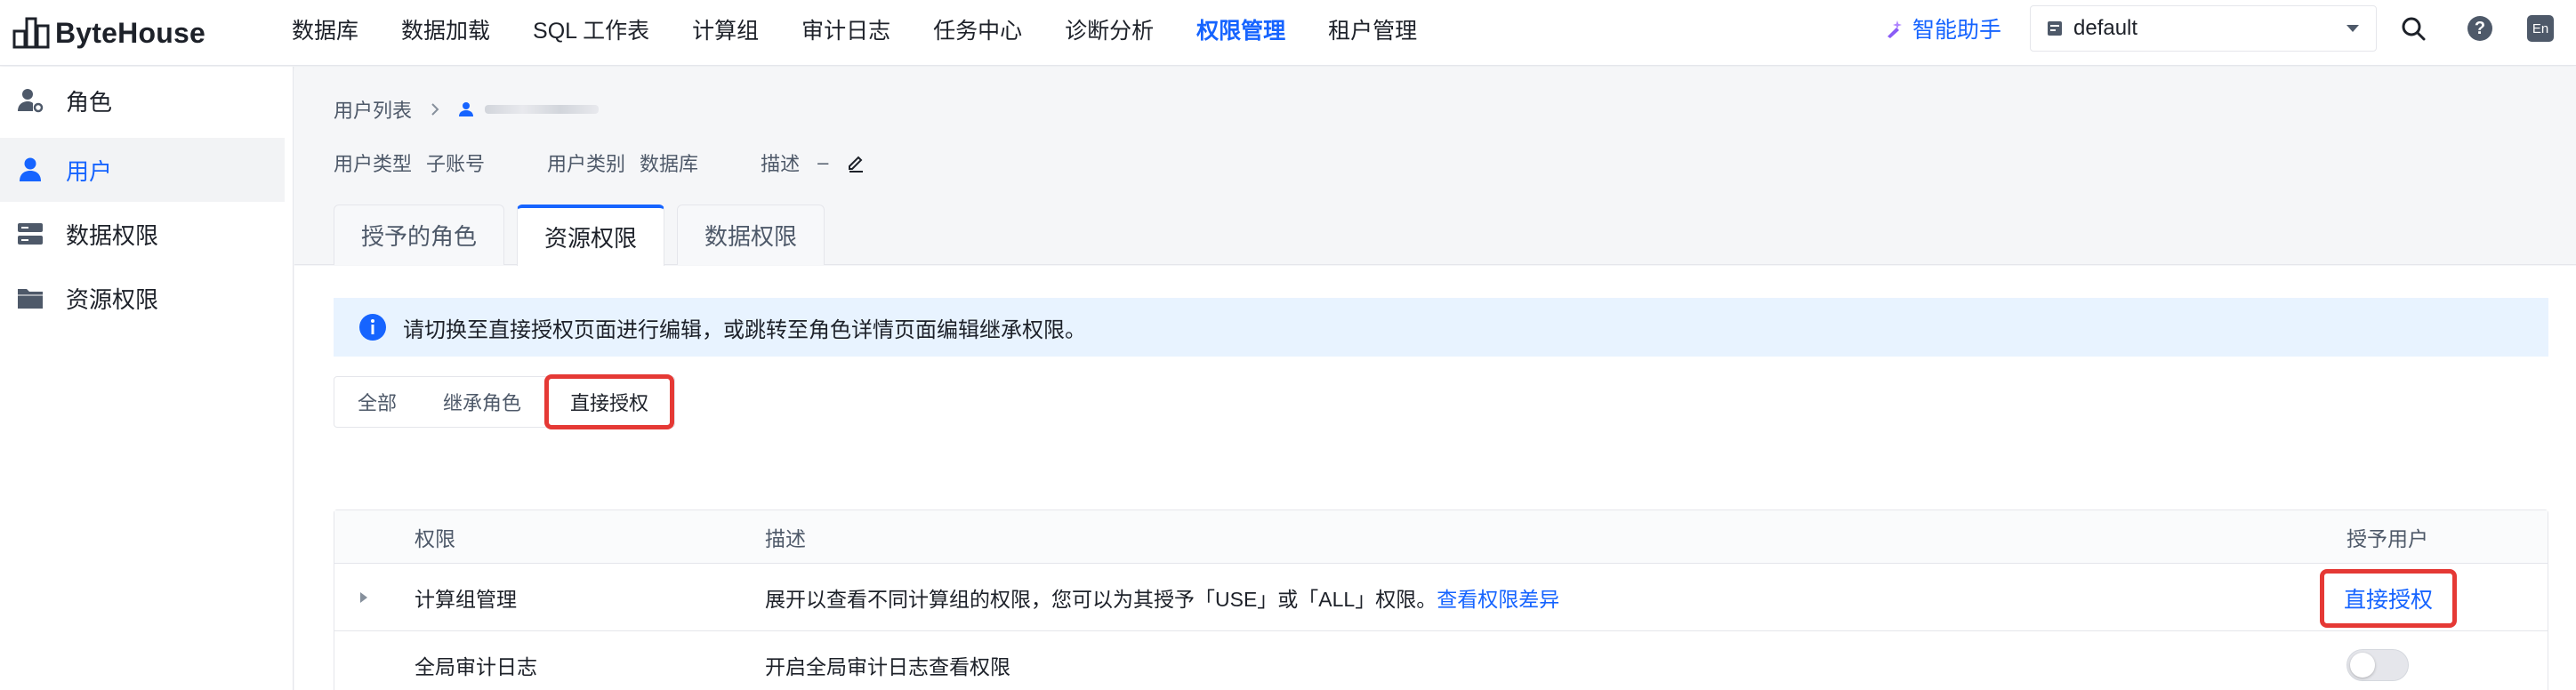 This screenshot has width=2576, height=690. Describe the element at coordinates (89, 171) in the screenshot. I see `sidebar-item-label: 用户` at that location.